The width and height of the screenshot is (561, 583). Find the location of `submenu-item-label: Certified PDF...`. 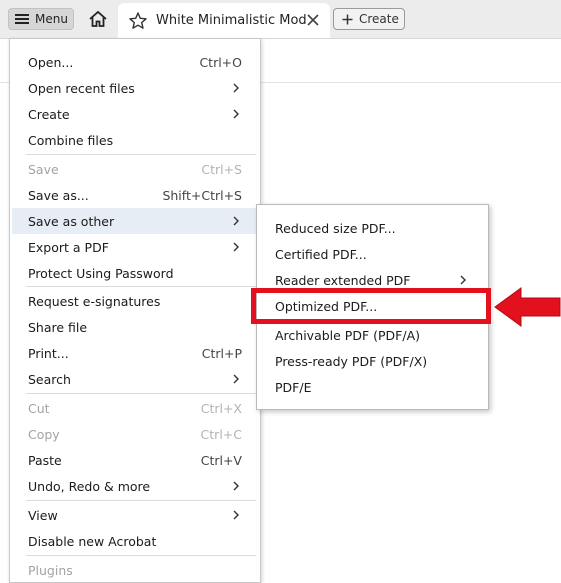

submenu-item-label: Certified PDF... is located at coordinates (321, 254).